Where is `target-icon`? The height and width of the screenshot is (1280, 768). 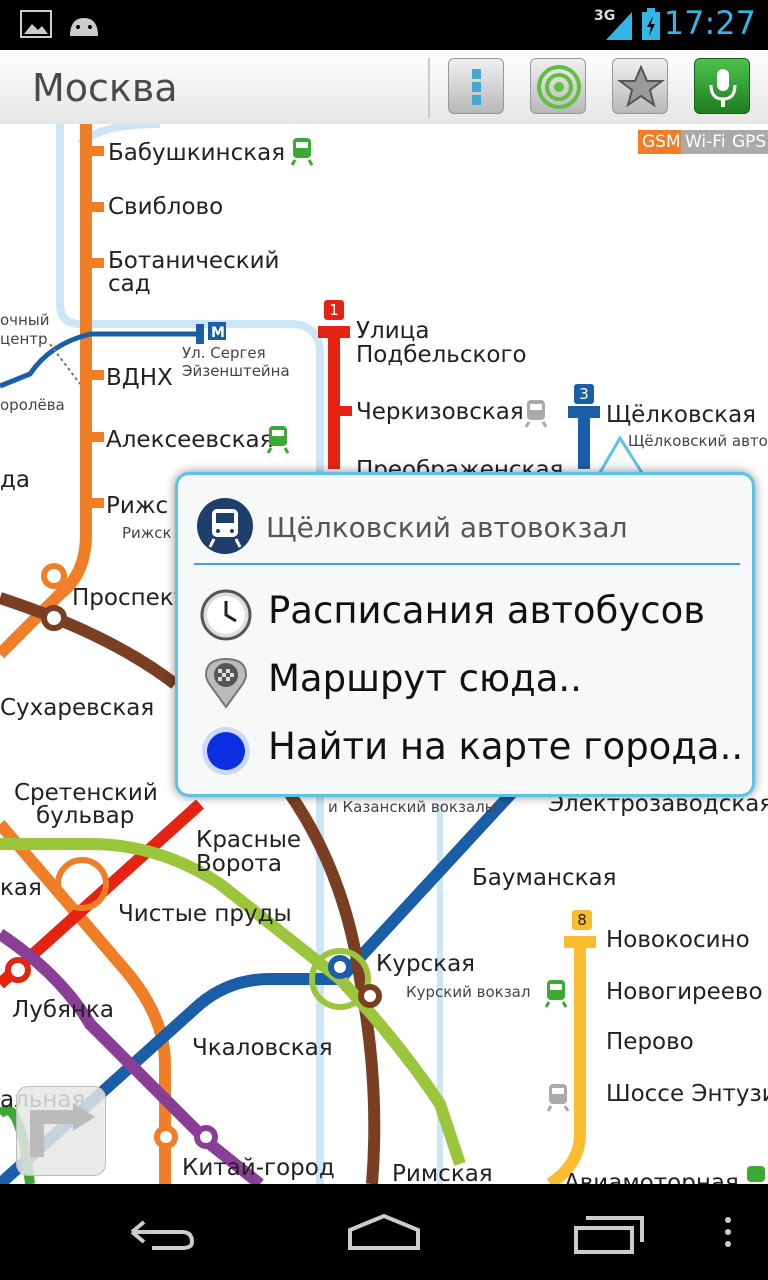
target-icon is located at coordinates (559, 87).